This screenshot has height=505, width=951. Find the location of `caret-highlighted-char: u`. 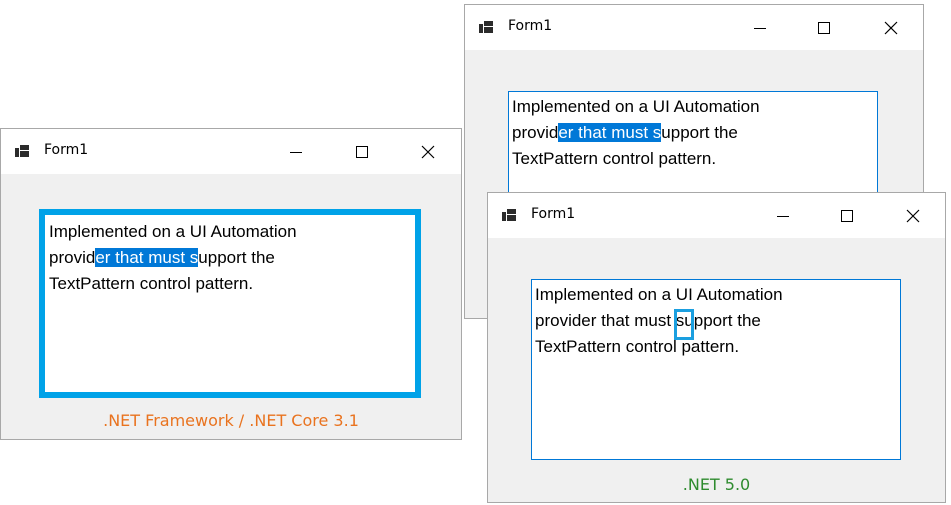

caret-highlighted-char: u is located at coordinates (653, 320).